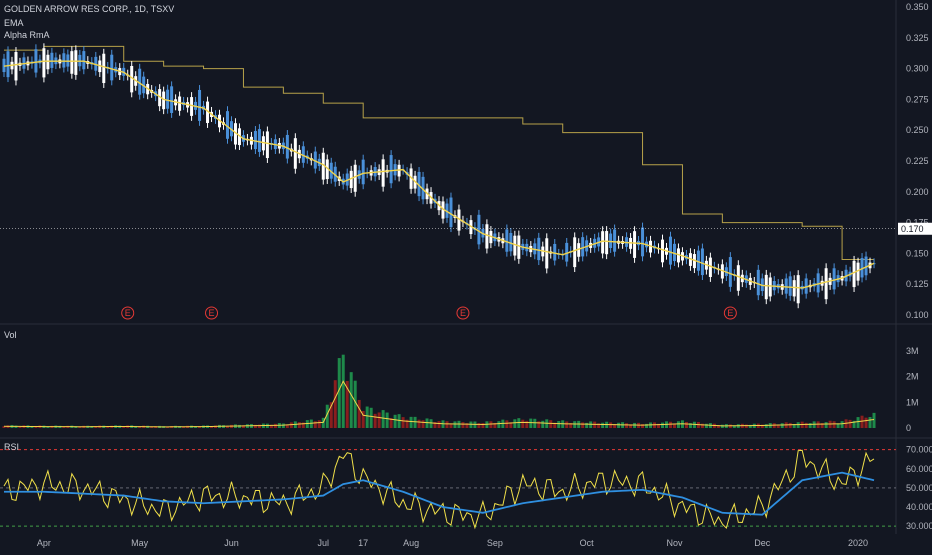 The width and height of the screenshot is (932, 555). I want to click on volume-tick-label: 0, so click(908, 428).